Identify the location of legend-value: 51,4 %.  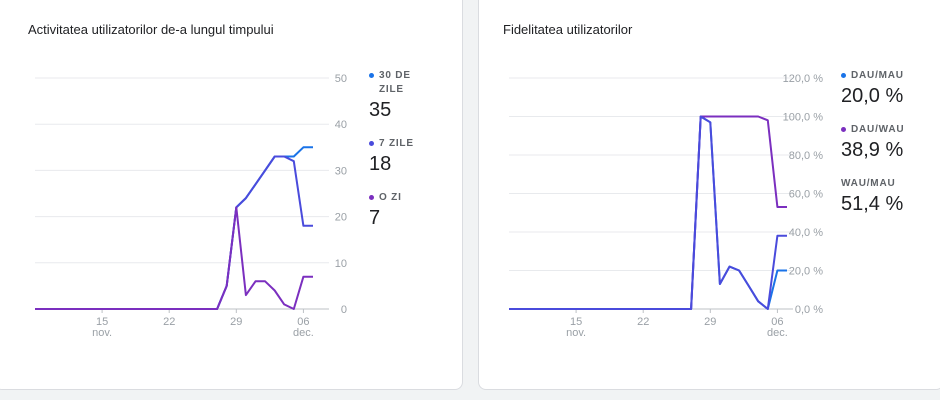
(872, 204).